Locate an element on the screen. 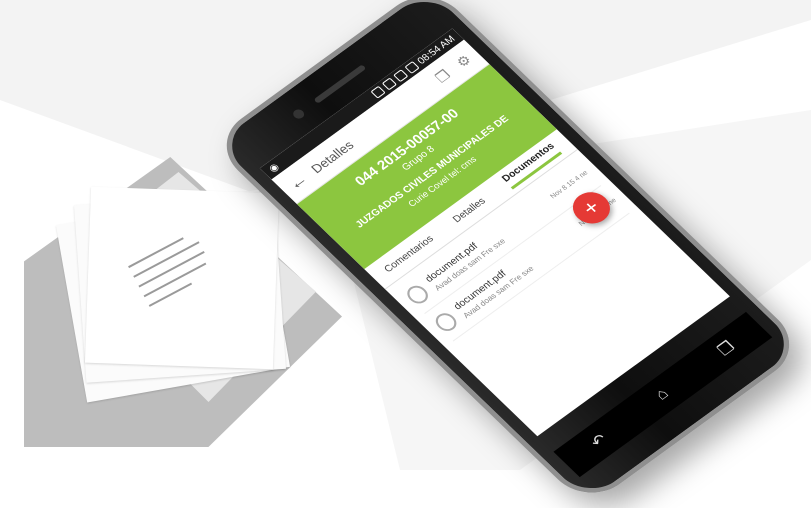 The width and height of the screenshot is (811, 508). gear-icon: ⚙ is located at coordinates (464, 61).